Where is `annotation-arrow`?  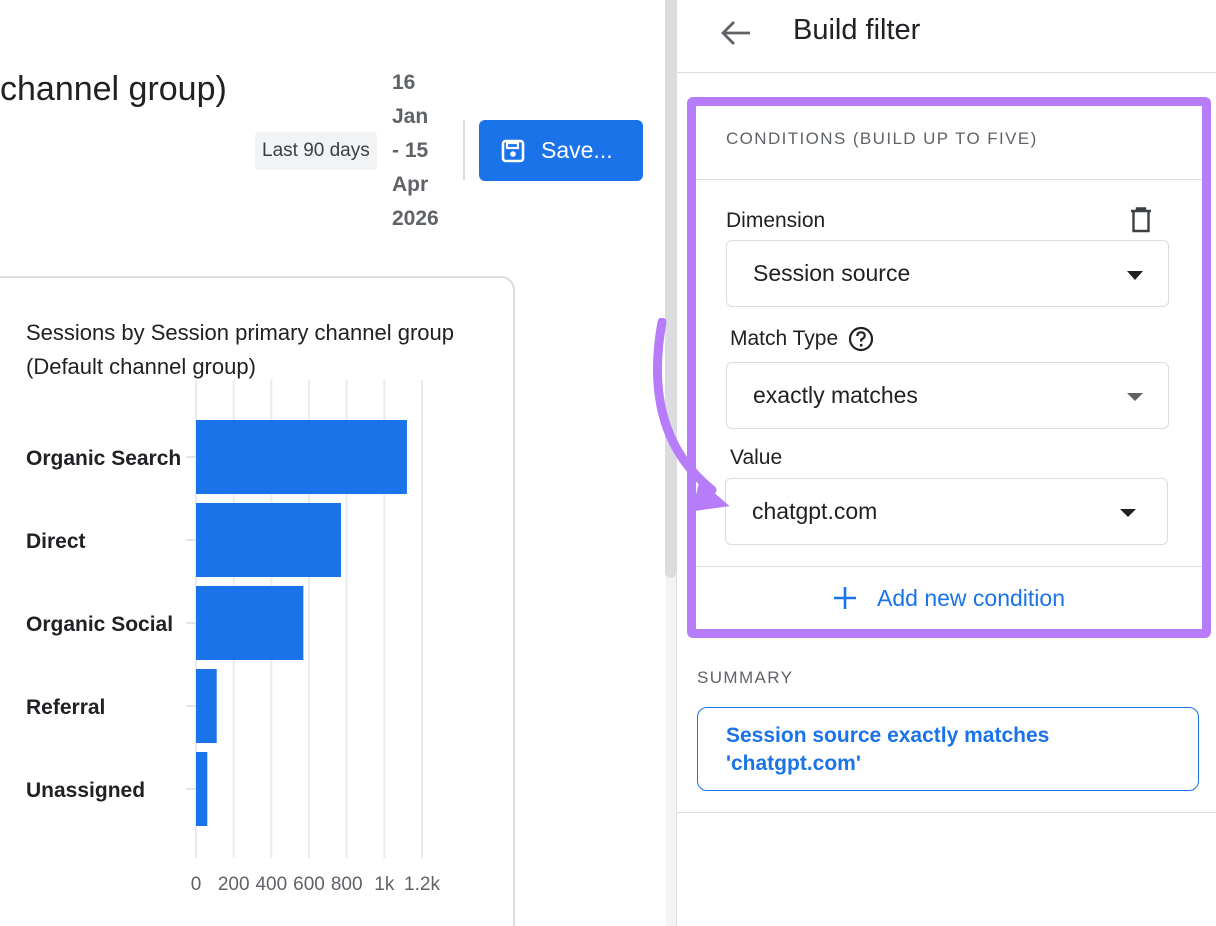 annotation-arrow is located at coordinates (691, 415).